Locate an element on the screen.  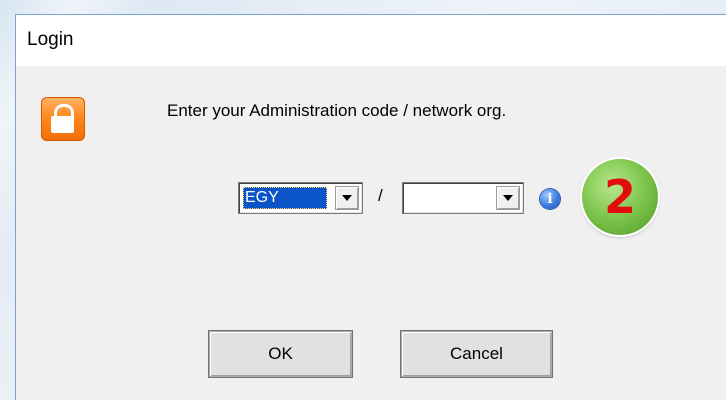
network-org-value is located at coordinates (449, 198).